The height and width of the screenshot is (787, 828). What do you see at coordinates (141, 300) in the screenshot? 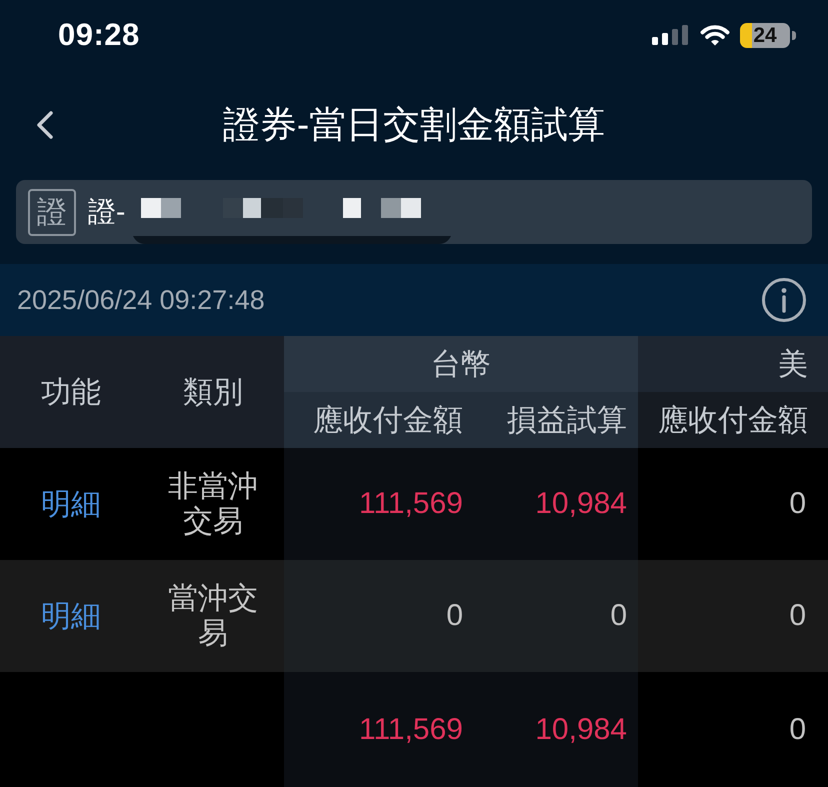
I see `timestamp-text: 2025/06/24 09:27:48` at bounding box center [141, 300].